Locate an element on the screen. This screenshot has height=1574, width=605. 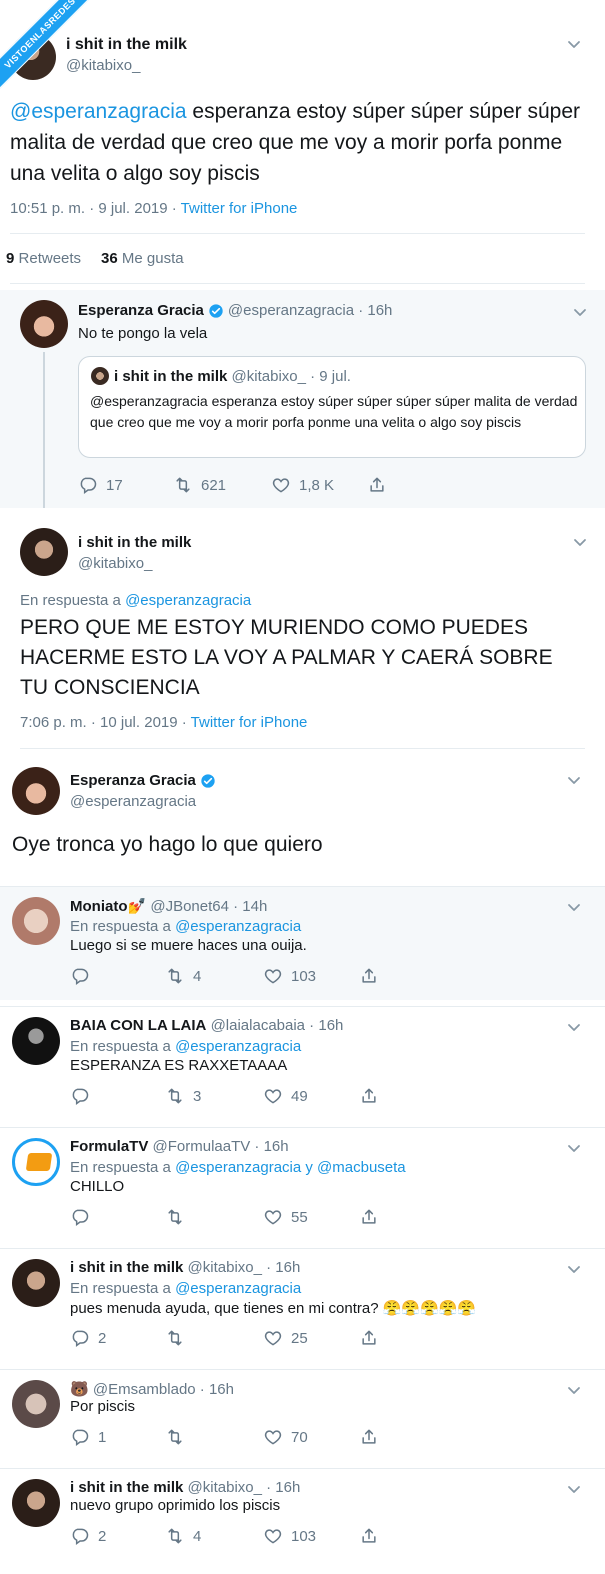
reply-item: 🐻 @Emsamblado · 16h Por piscis 1 70 is located at coordinates (302, 1417).